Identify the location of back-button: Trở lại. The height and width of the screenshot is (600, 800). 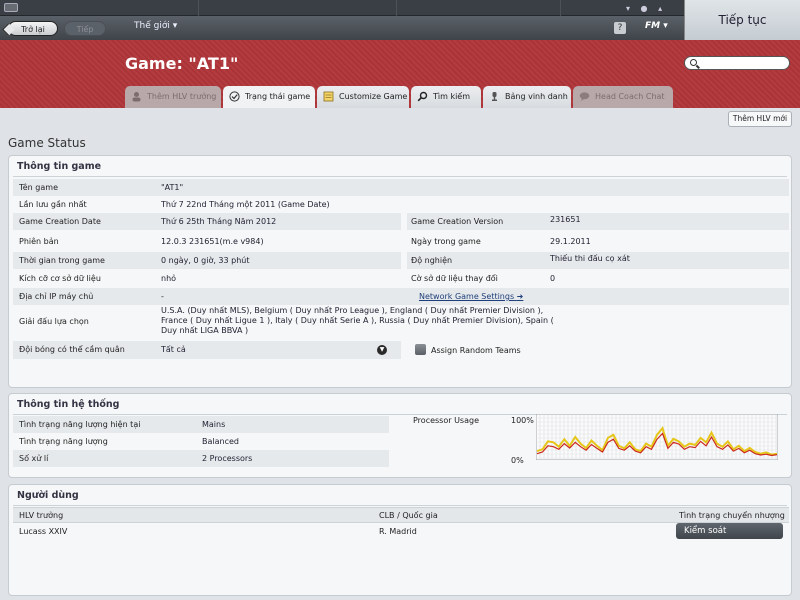
(33, 28).